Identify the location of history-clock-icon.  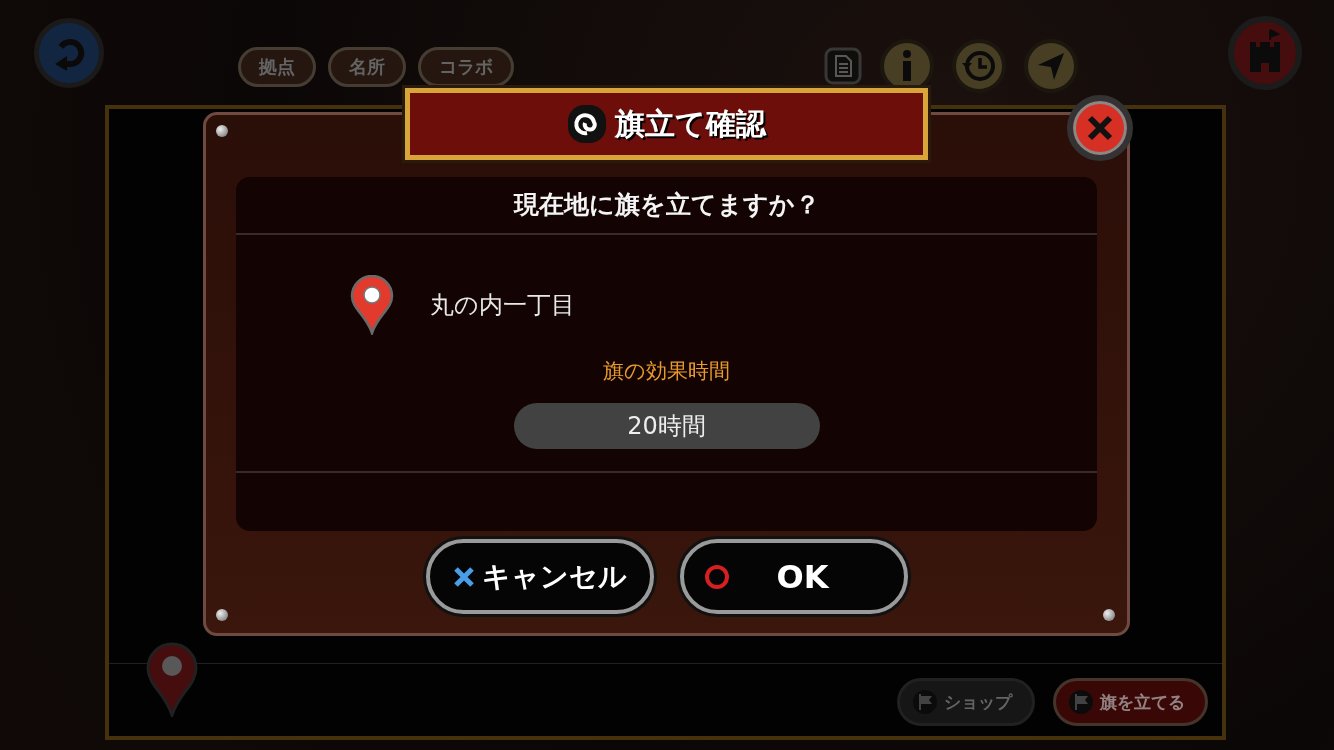
(979, 65).